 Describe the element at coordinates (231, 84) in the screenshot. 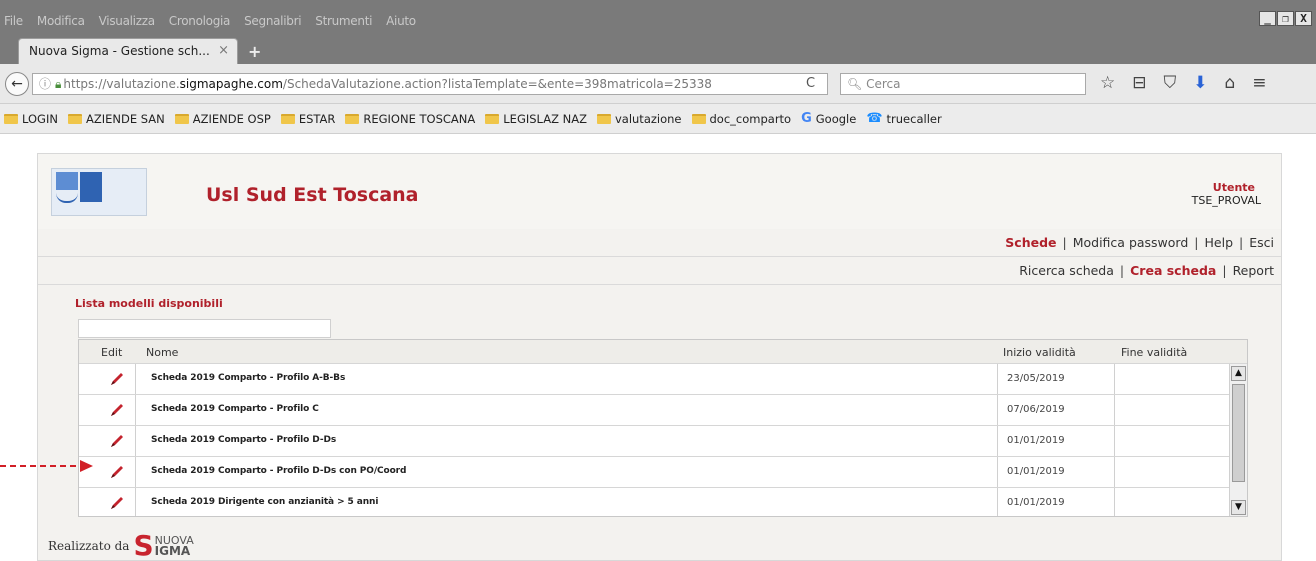

I see `url-host: sigmapaghe.com` at that location.